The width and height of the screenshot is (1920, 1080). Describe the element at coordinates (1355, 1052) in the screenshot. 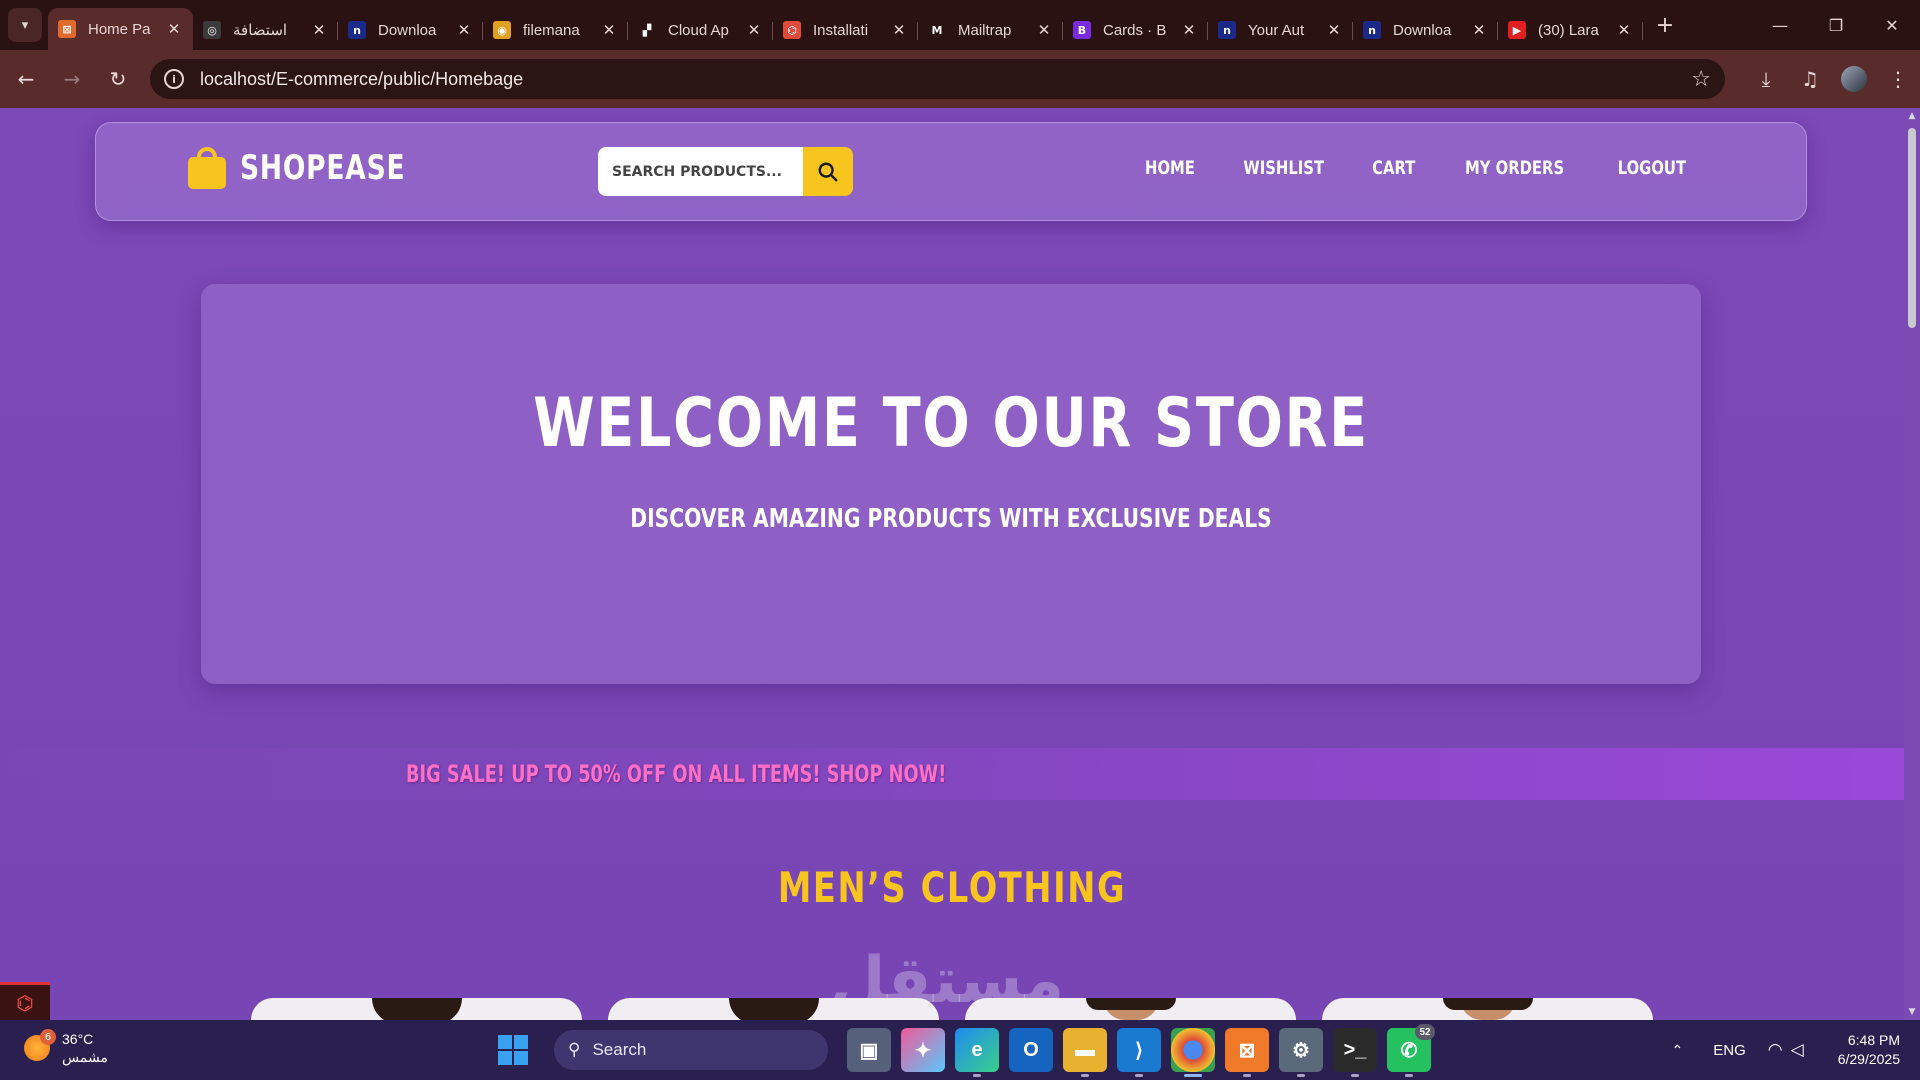

I see `terminal-icon: >_` at that location.